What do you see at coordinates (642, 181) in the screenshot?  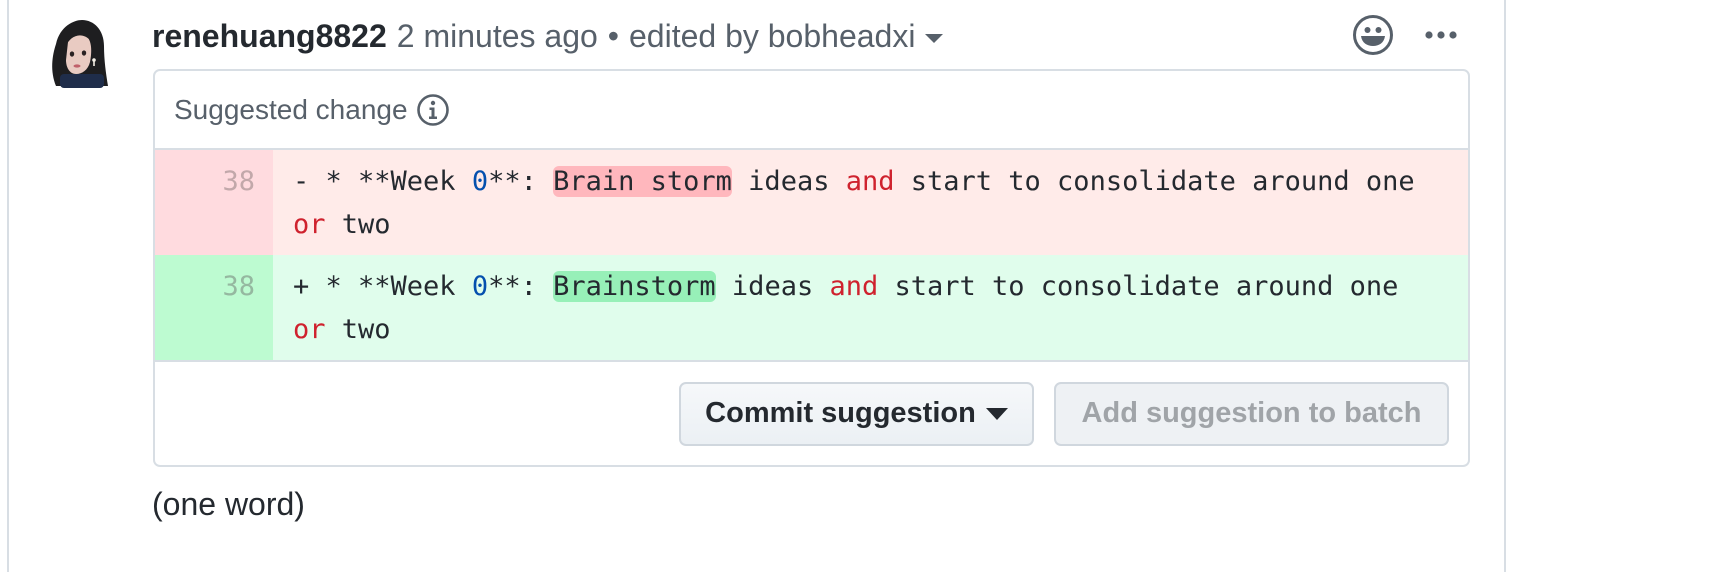 I see `deleted-word-highlight: Brain storm` at bounding box center [642, 181].